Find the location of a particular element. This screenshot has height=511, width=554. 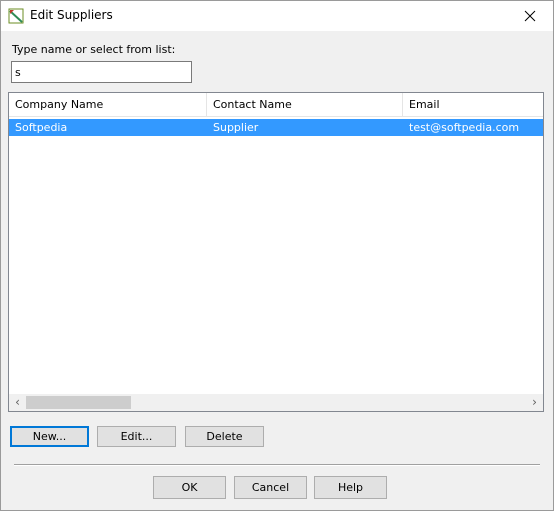

table-row: Softpedia Supplier test@softpedia.com is located at coordinates (276, 127).